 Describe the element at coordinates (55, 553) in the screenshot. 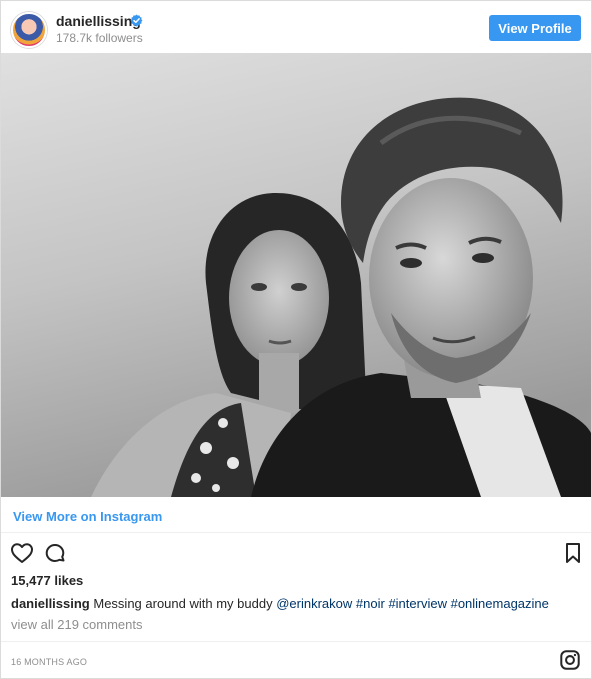

I see `comment-icon` at that location.